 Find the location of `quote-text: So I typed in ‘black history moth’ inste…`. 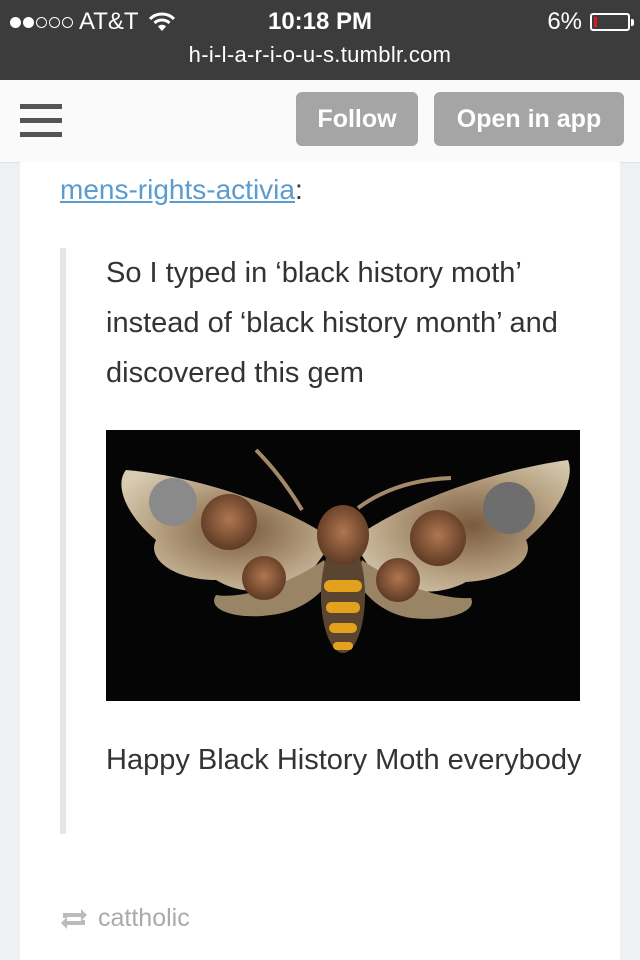

quote-text: So I typed in ‘black history moth’ inste… is located at coordinates (332, 323).